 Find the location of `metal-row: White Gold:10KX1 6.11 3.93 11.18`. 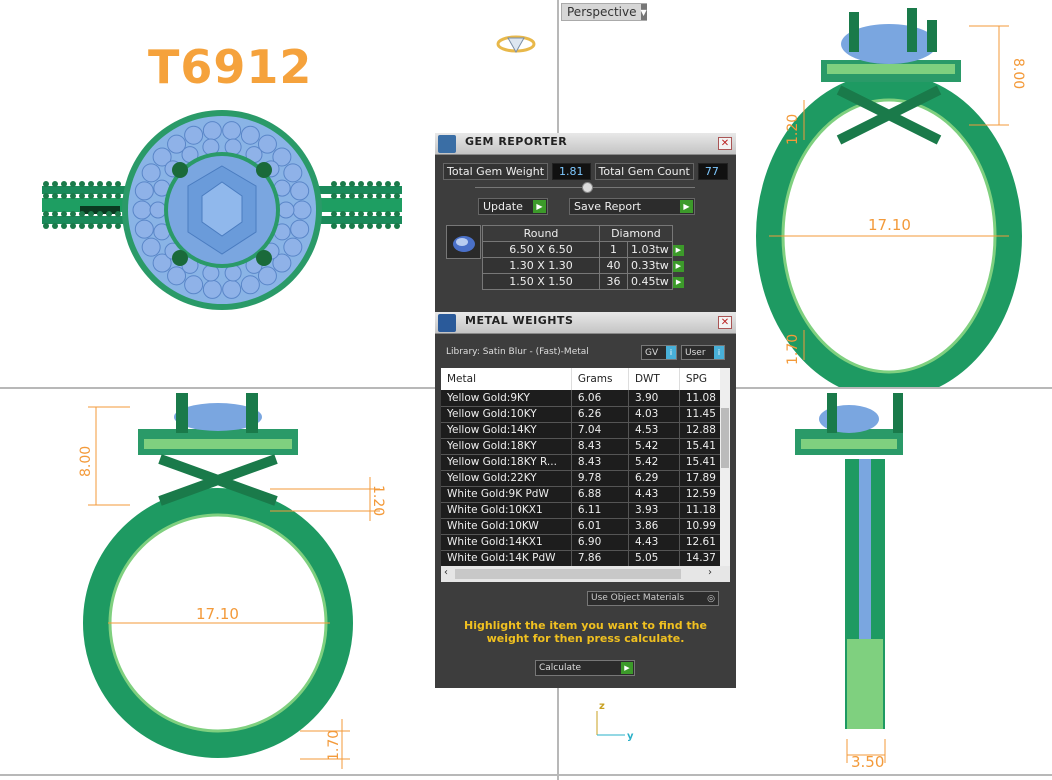

metal-row: White Gold:10KX1 6.11 3.93 11.18 is located at coordinates (585, 510).